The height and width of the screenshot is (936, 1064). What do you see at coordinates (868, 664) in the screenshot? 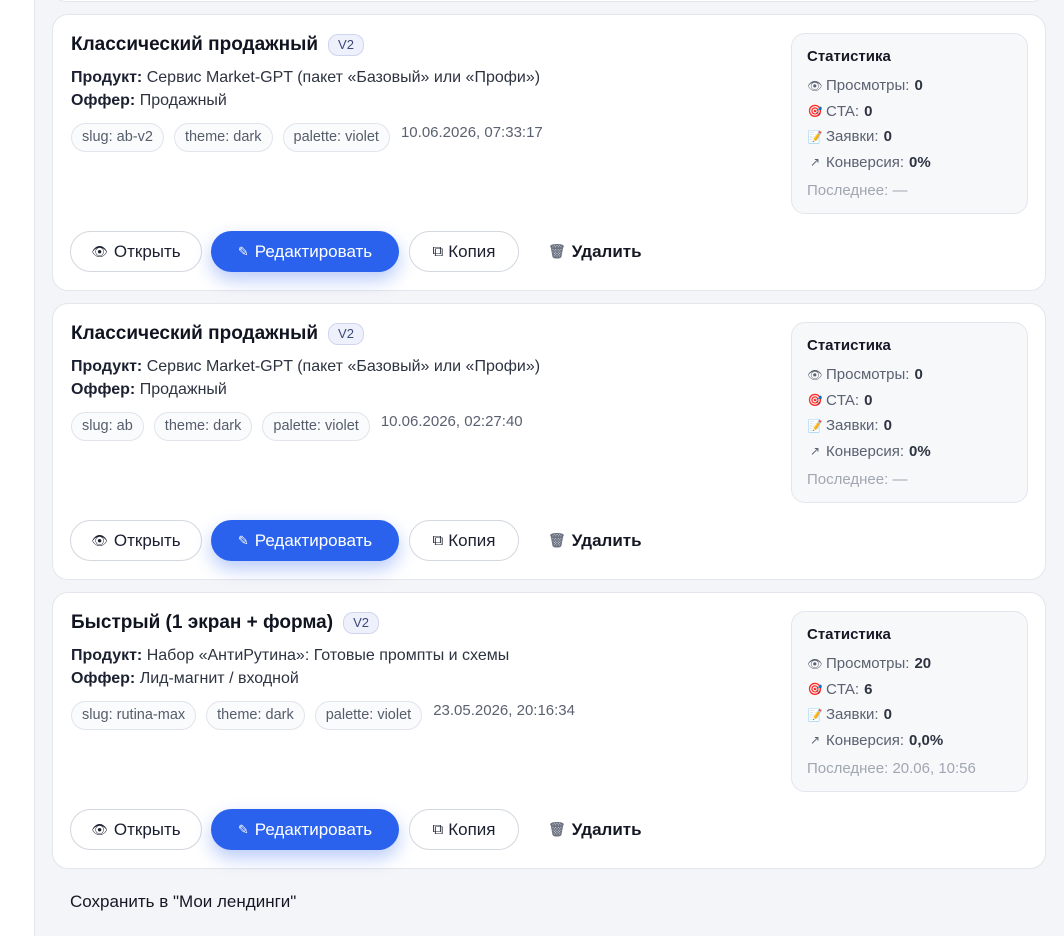
I see `stat-views-label: Просмотры:` at bounding box center [868, 664].